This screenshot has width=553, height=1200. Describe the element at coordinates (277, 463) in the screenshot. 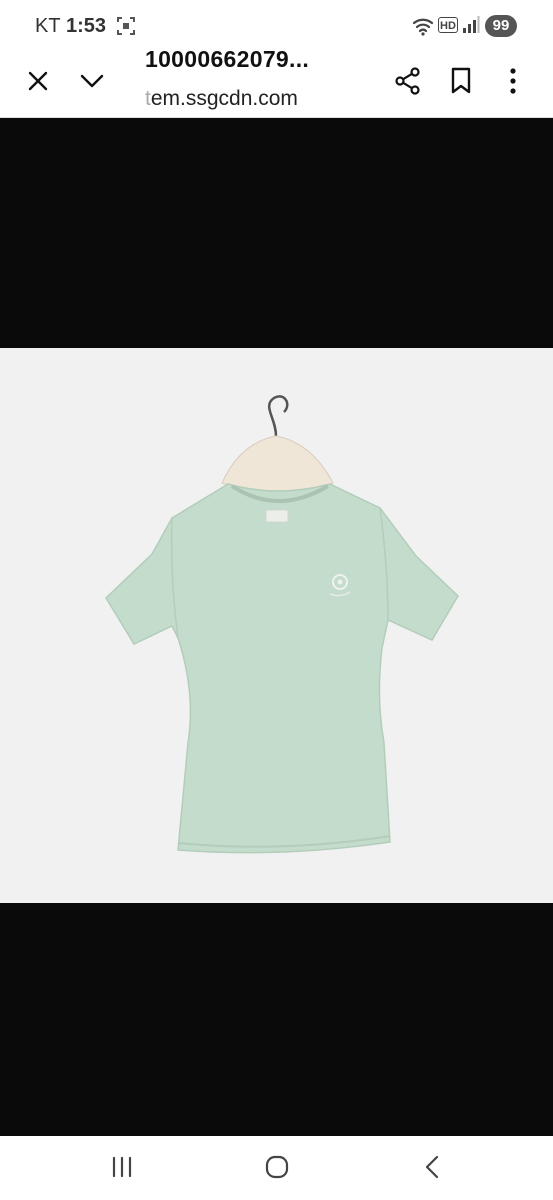

I see `hanger-body` at that location.